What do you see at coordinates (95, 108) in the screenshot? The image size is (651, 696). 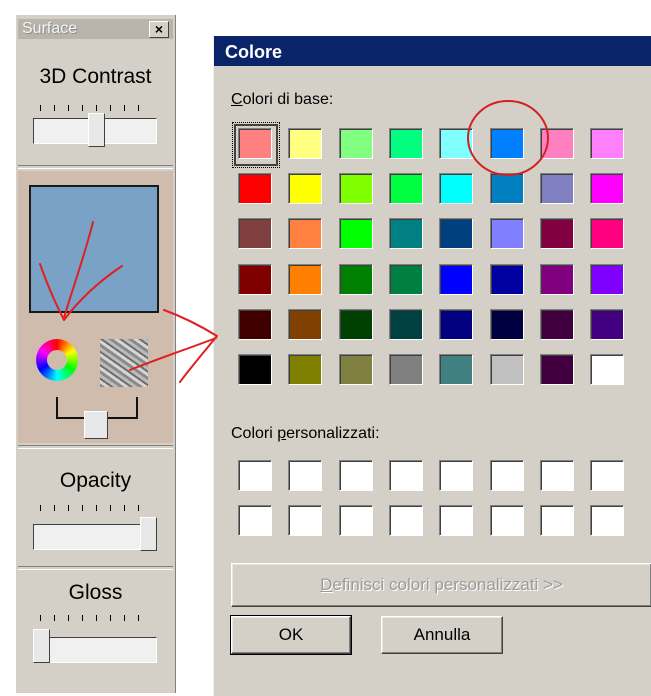 I see `contrast-ticks` at bounding box center [95, 108].